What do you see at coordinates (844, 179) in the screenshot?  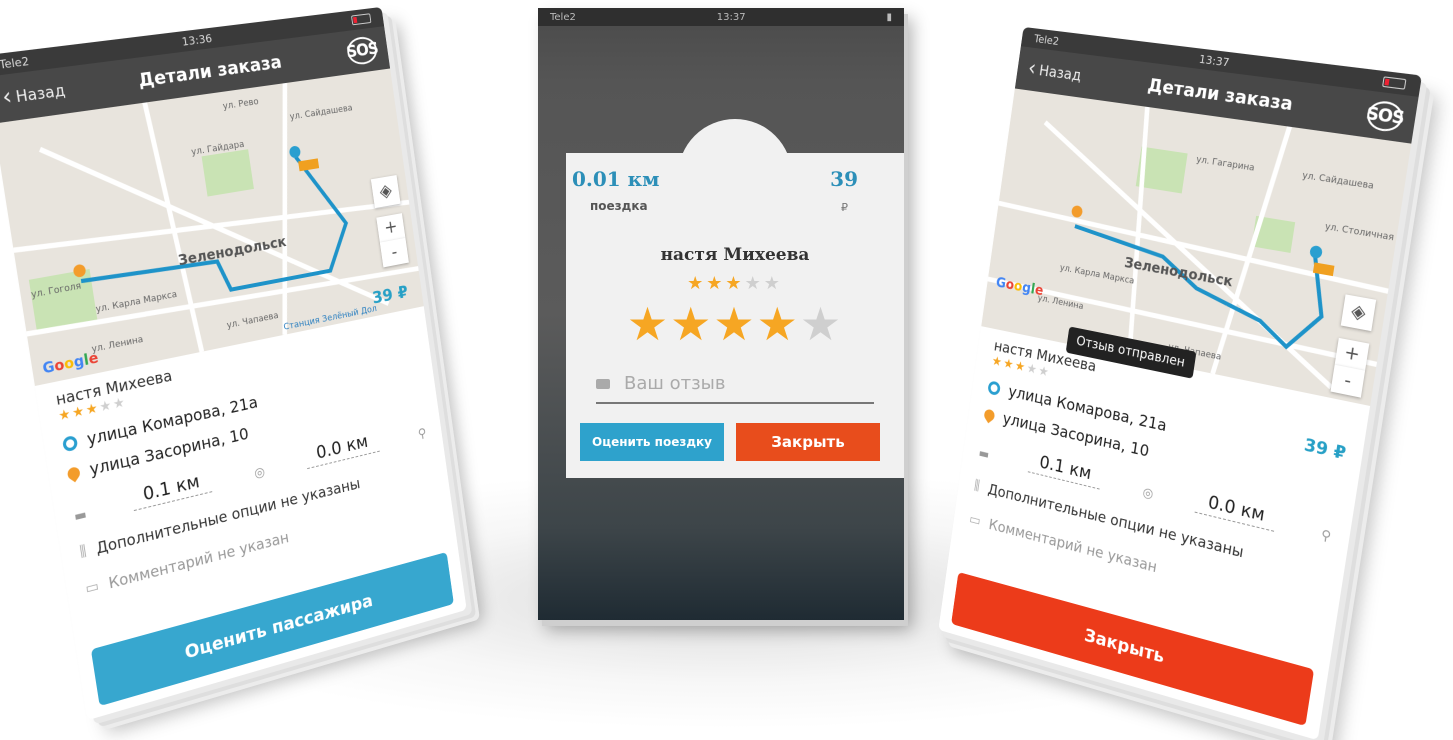 I see `trip-cost: 39` at bounding box center [844, 179].